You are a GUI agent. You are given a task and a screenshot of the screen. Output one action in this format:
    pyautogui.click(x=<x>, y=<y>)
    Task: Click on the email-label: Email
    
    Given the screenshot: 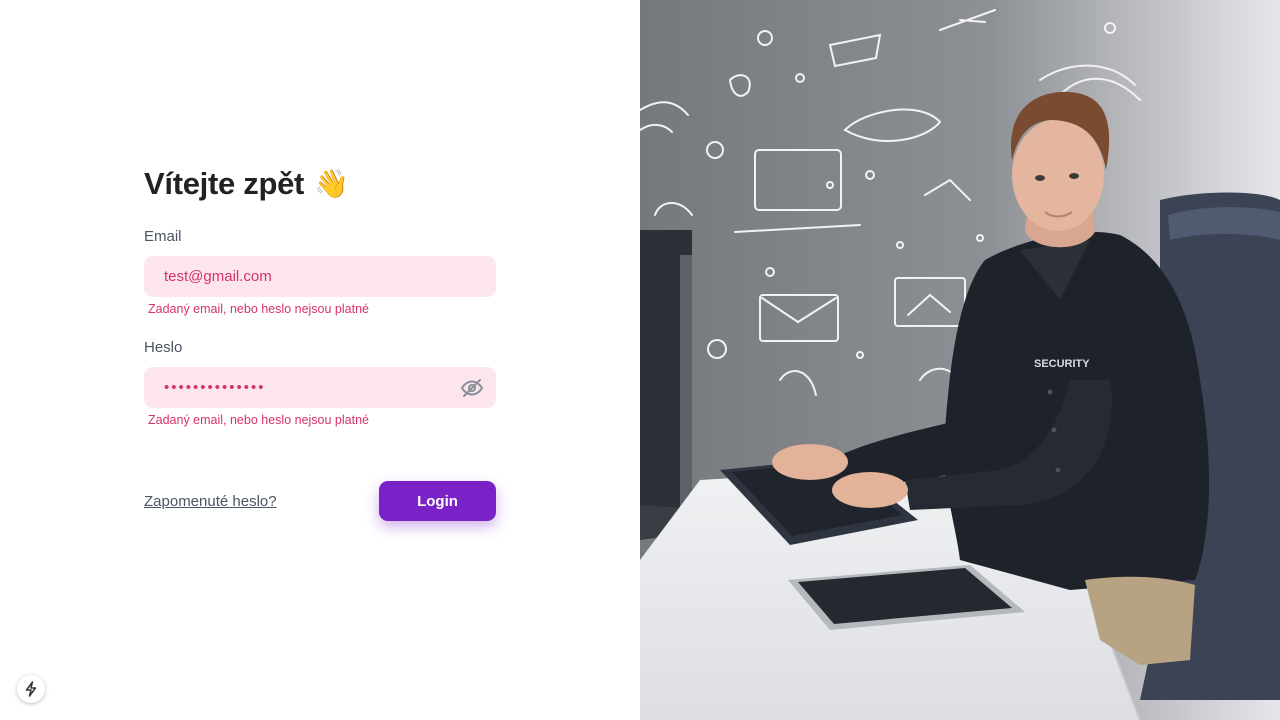 What is the action you would take?
    pyautogui.click(x=163, y=236)
    